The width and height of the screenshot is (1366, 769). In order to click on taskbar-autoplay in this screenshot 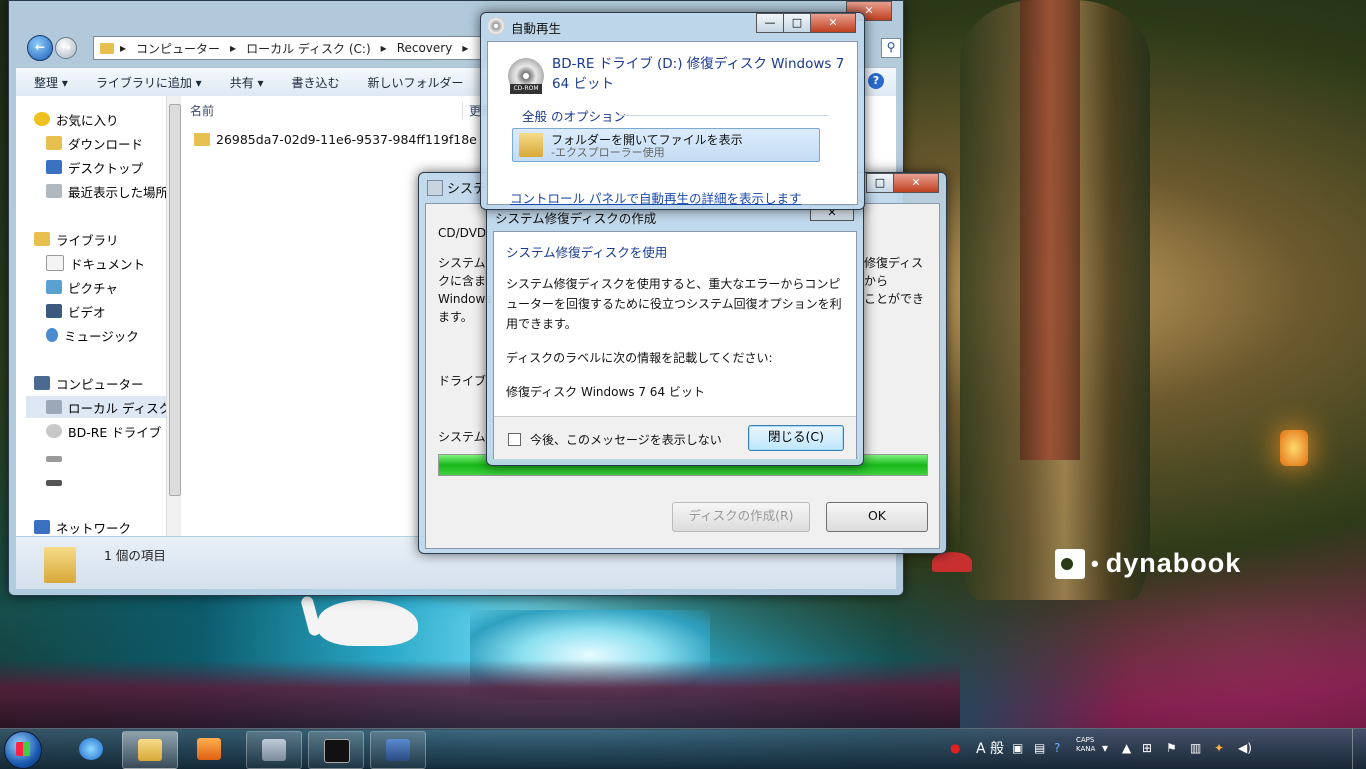, I will do `click(398, 750)`.